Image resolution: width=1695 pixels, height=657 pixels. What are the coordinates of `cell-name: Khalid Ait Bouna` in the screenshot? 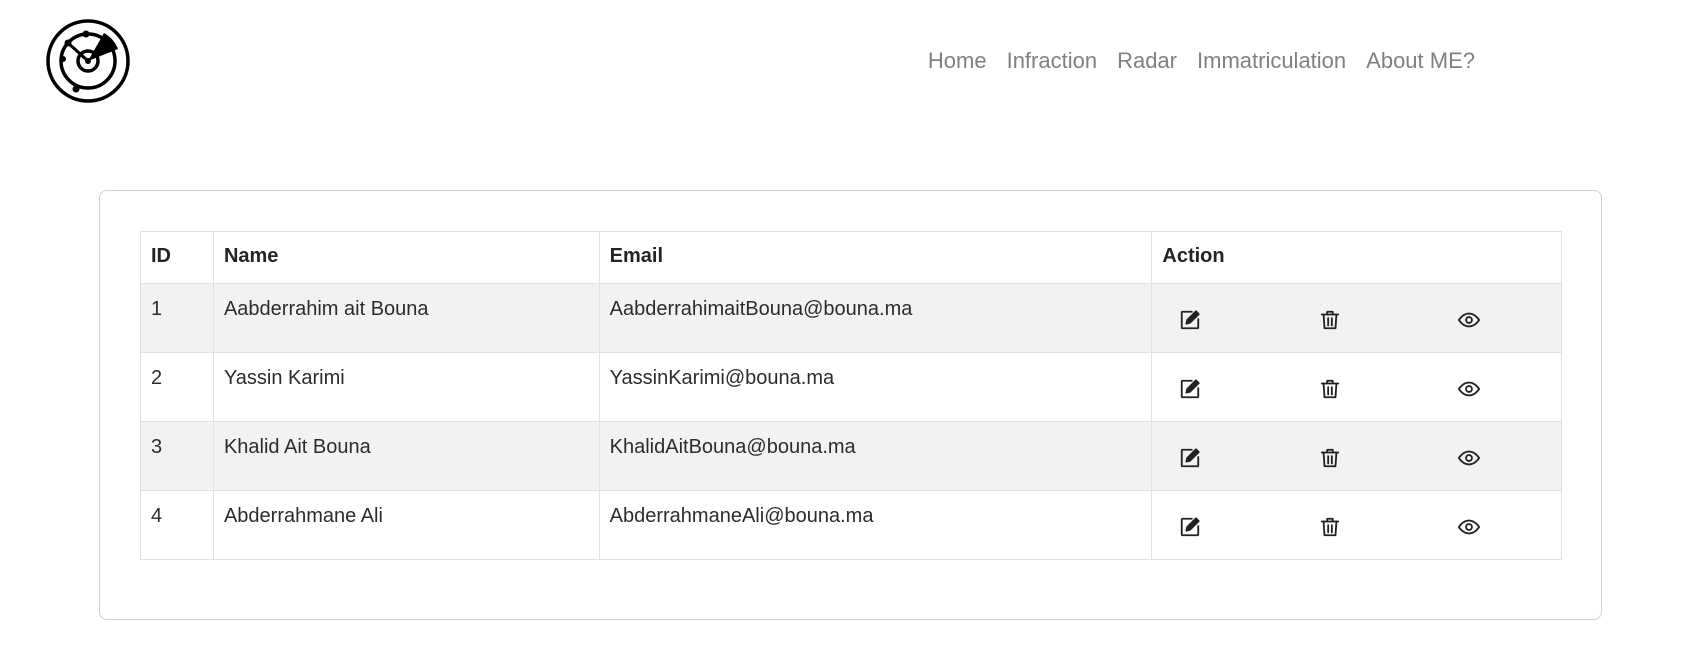 It's located at (406, 456).